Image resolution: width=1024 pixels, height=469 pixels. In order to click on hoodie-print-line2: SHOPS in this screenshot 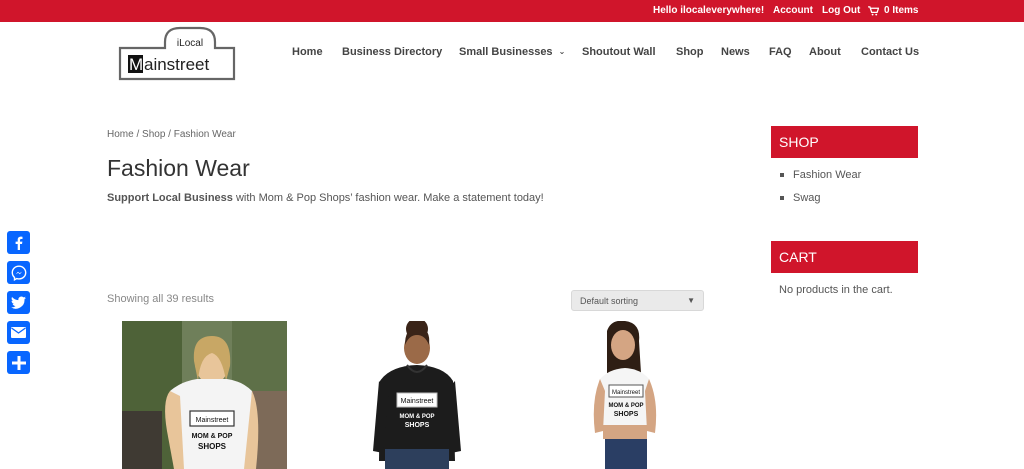, I will do `click(417, 425)`.